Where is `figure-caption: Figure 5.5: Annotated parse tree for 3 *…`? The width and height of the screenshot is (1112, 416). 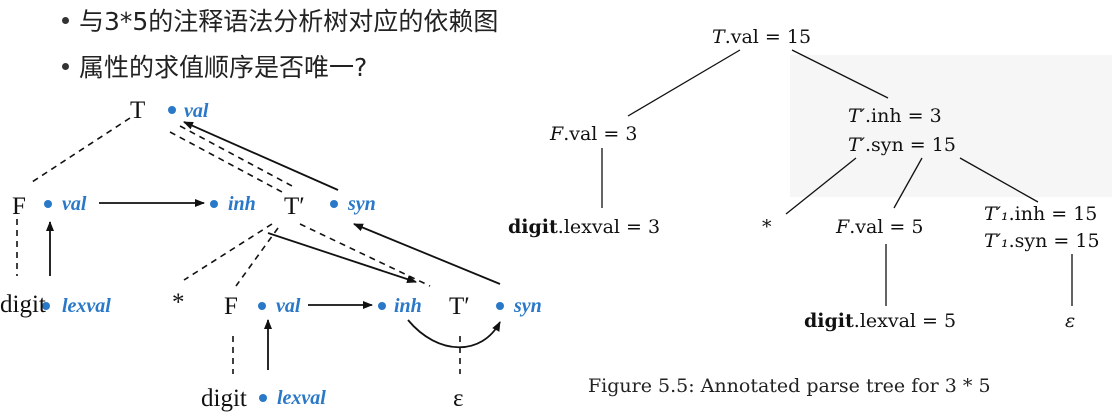 figure-caption: Figure 5.5: Annotated parse tree for 3 *… is located at coordinates (789, 386).